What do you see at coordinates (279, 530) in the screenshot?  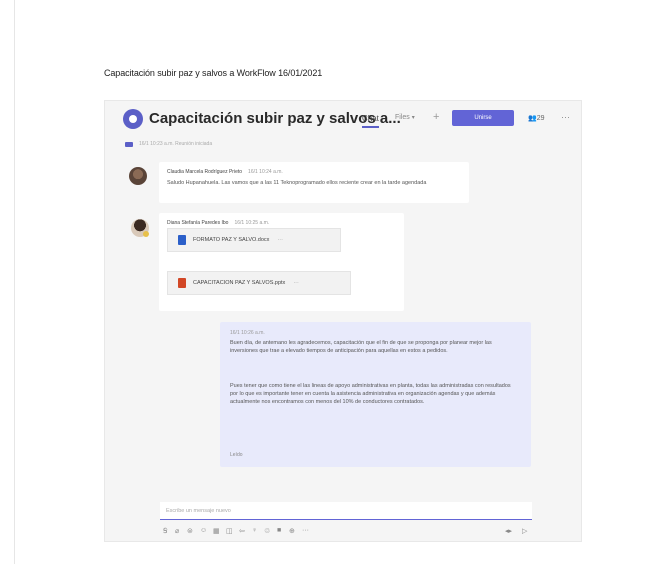 I see `video-icon: ■` at bounding box center [279, 530].